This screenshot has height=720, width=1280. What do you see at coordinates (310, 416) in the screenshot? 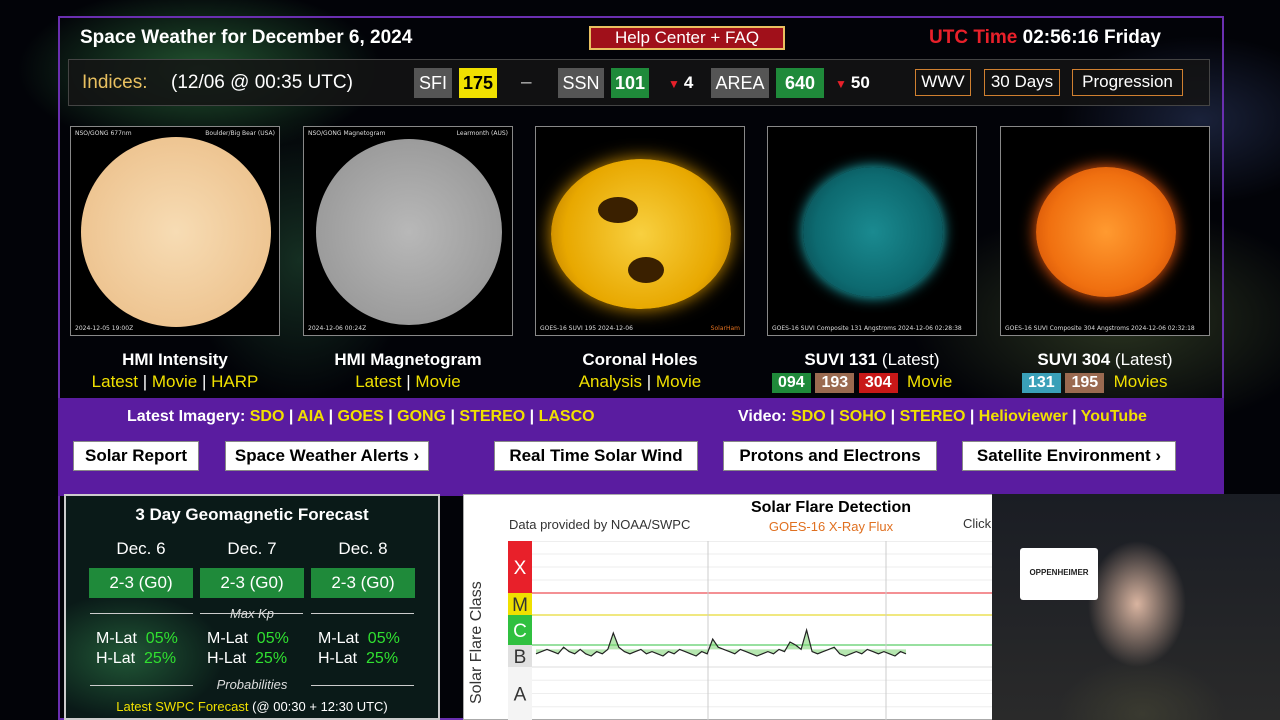
I see `imagery-aia-link: AIA` at bounding box center [310, 416].